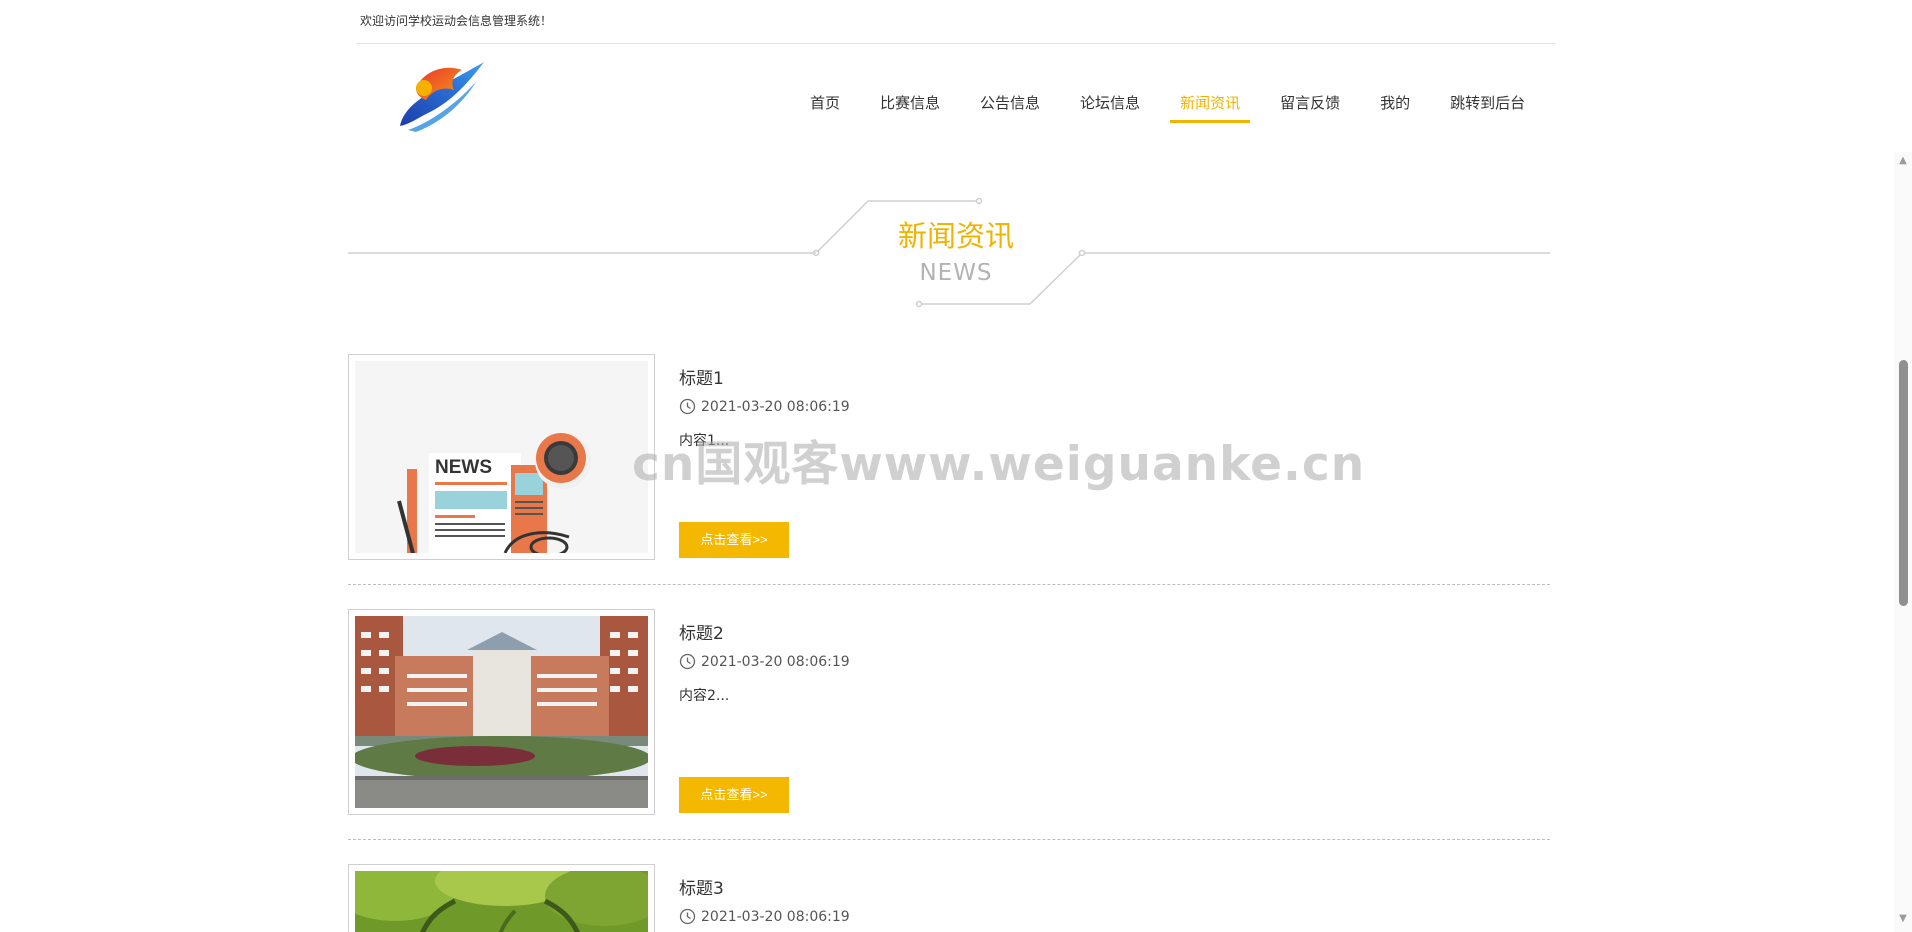  Describe the element at coordinates (463, 467) in the screenshot. I see `svg-text: NEWS` at that location.